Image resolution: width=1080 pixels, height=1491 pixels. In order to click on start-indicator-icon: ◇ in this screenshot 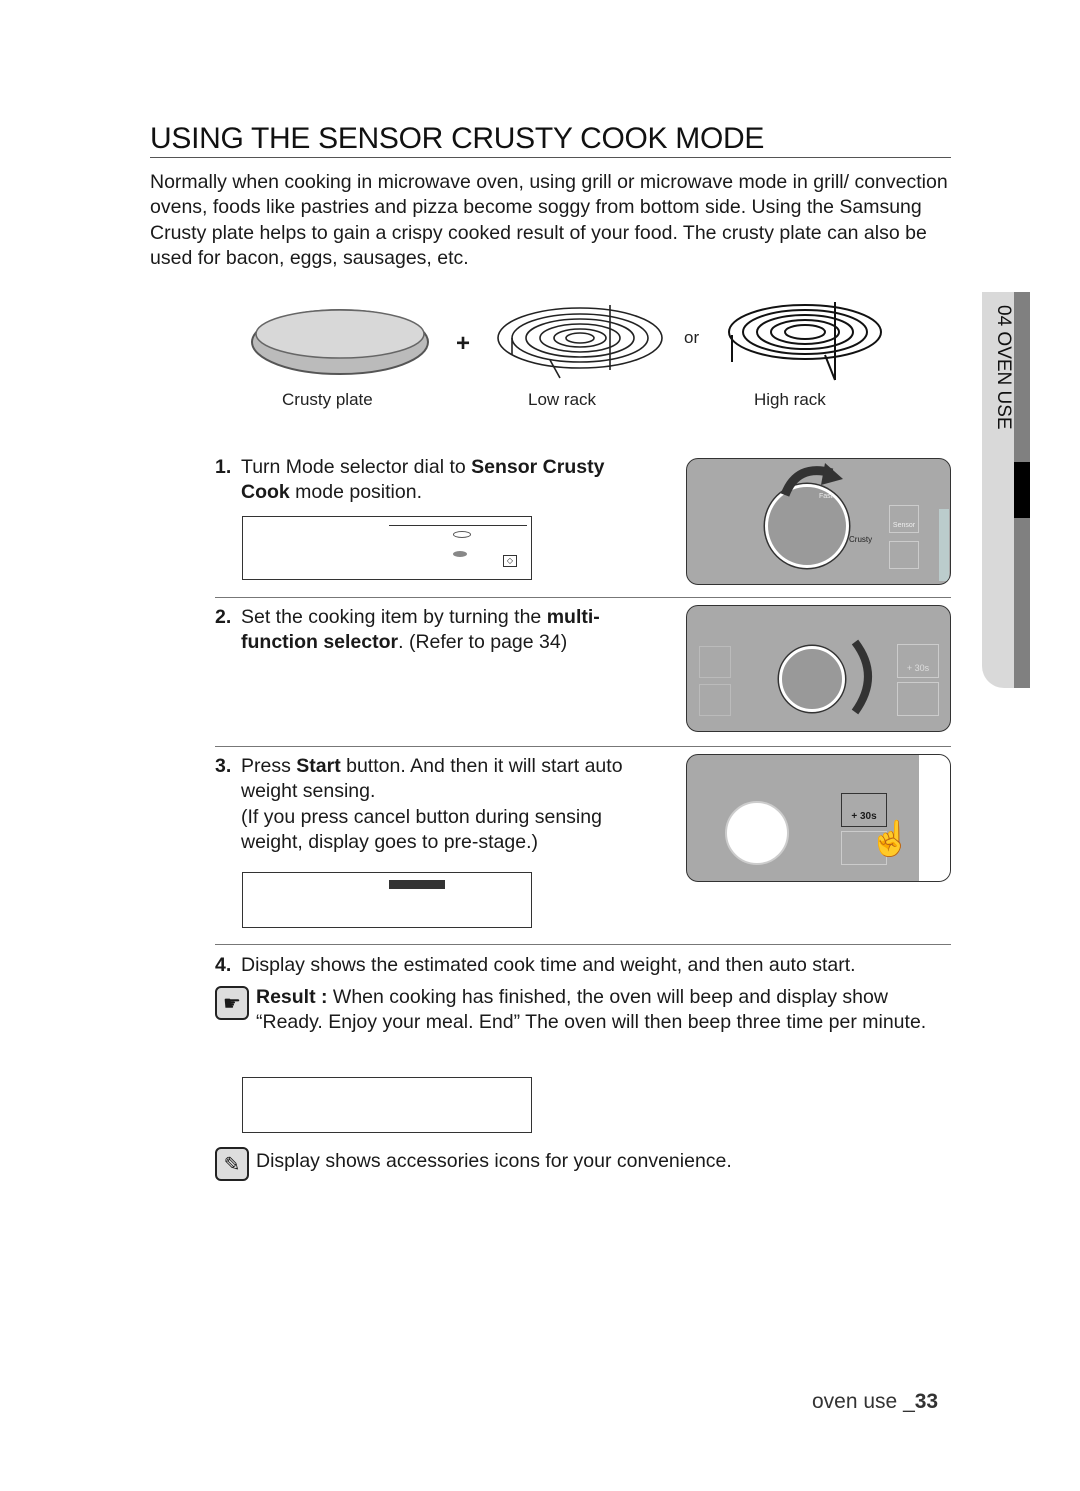, I will do `click(510, 561)`.